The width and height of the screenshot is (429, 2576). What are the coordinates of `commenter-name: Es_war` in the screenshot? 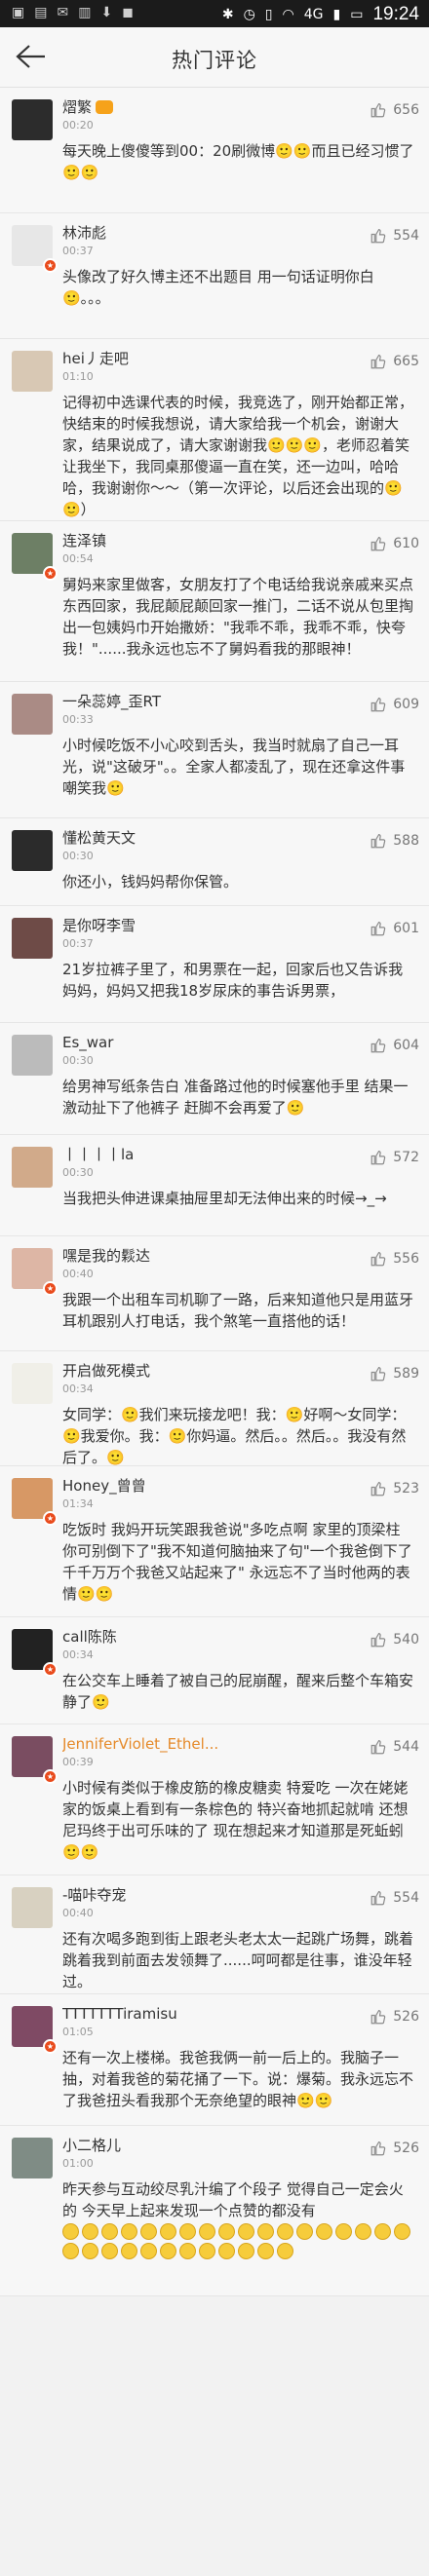 It's located at (179, 1042).